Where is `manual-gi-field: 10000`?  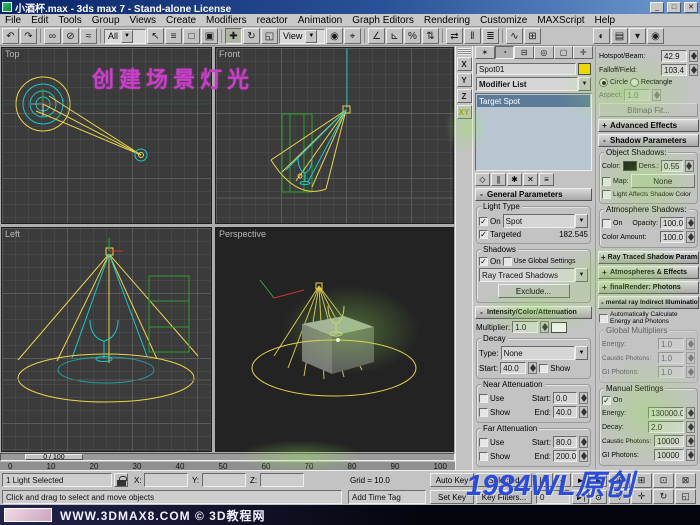 manual-gi-field: 10000 is located at coordinates (669, 455).